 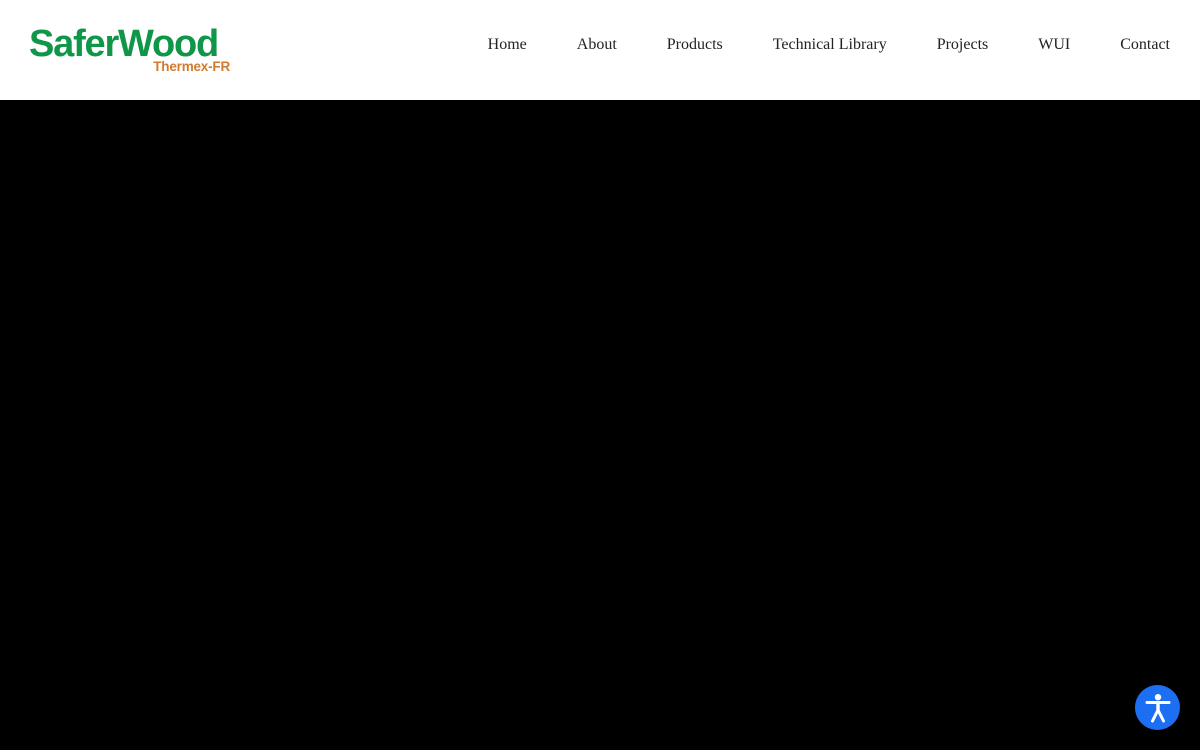 What do you see at coordinates (695, 45) in the screenshot?
I see `nav-item-products: Products` at bounding box center [695, 45].